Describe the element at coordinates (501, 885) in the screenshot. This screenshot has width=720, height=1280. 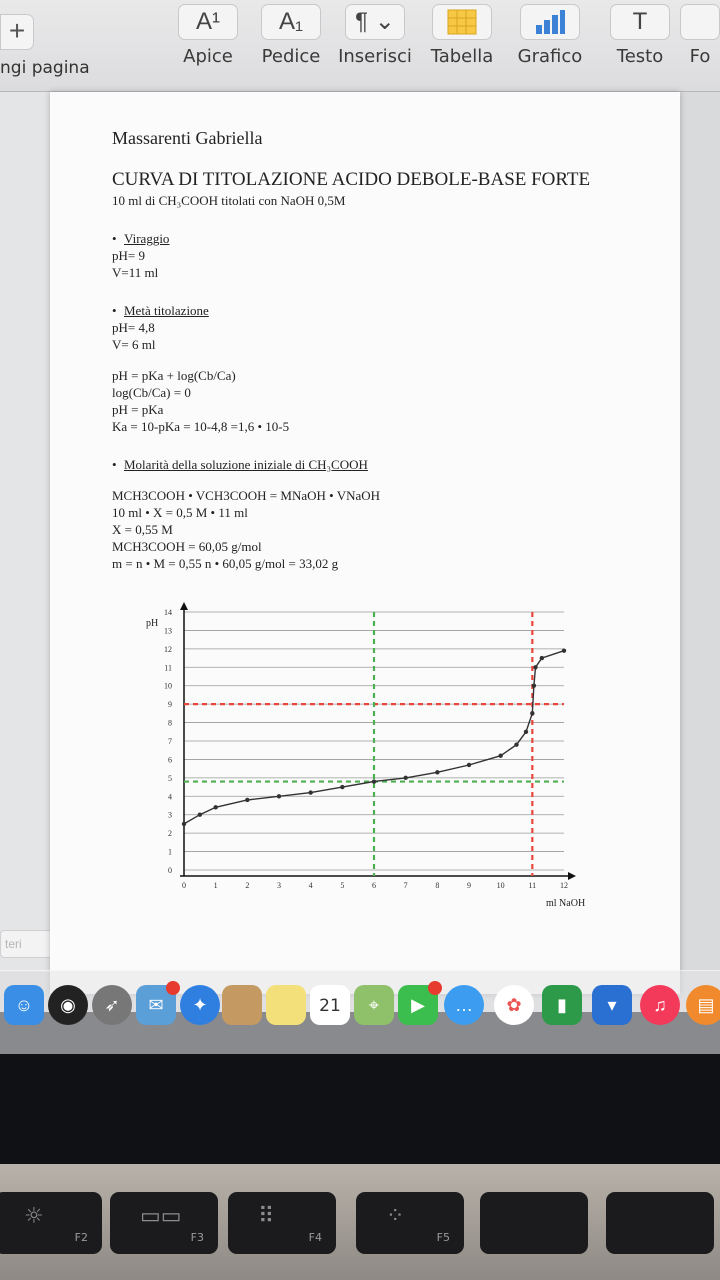
I see `x-tick-label: 10` at that location.